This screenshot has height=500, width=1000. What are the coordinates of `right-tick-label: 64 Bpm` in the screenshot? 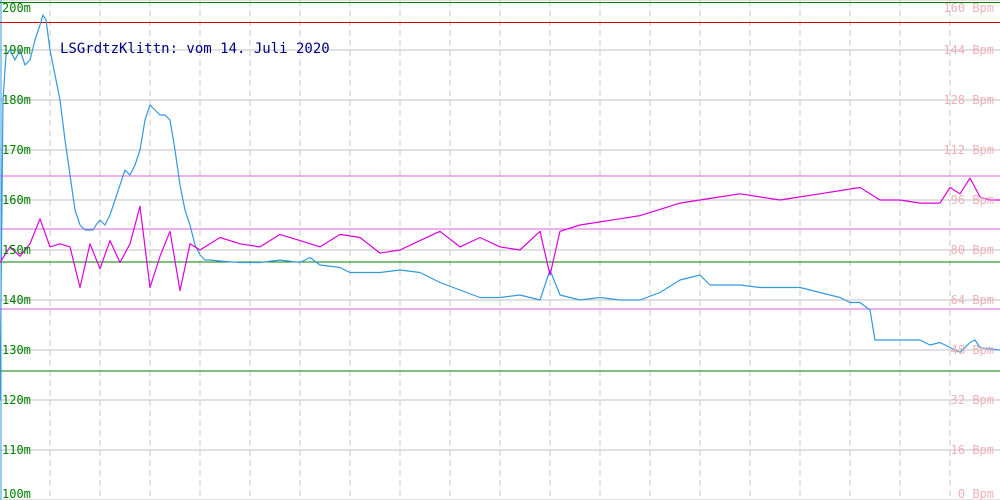 It's located at (972, 300).